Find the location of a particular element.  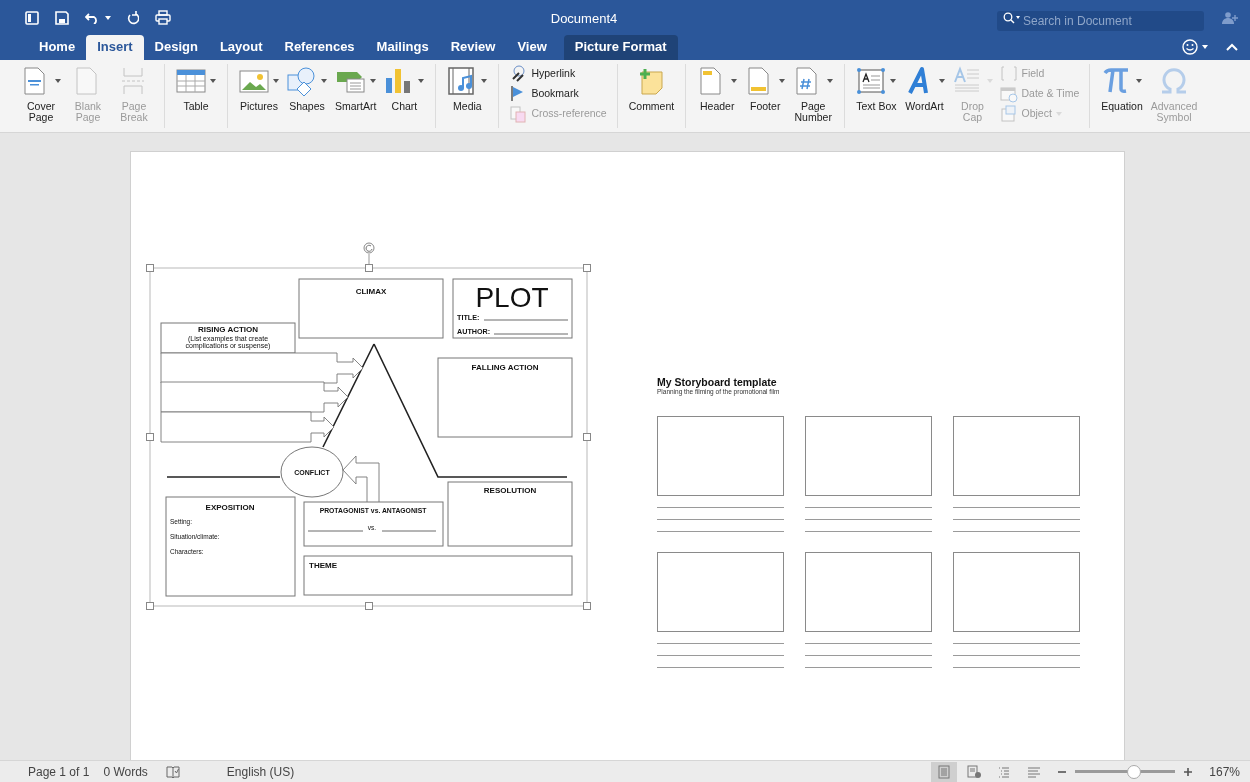

view-button is located at coordinates (944, 771).